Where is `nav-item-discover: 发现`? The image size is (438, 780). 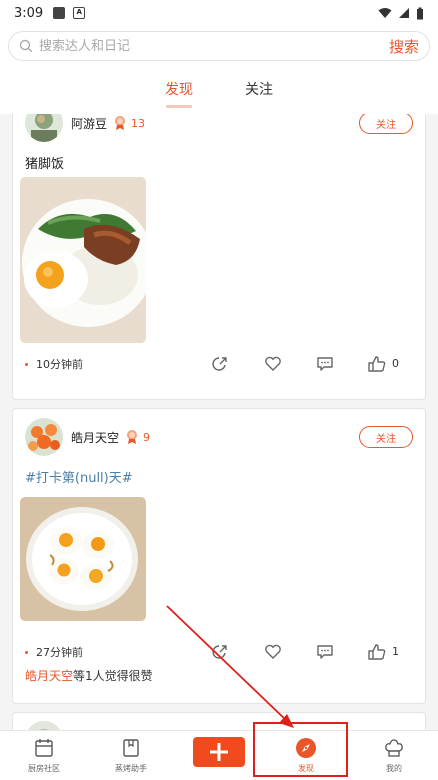
nav-item-discover: 发现 is located at coordinates (306, 755).